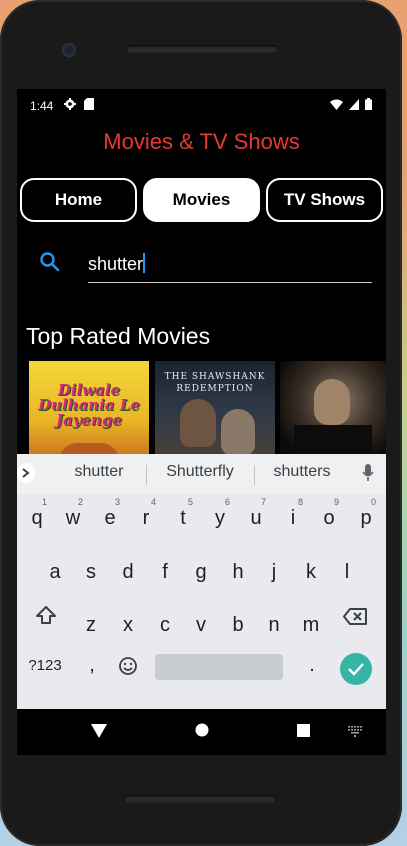  I want to click on key-hint: 0, so click(374, 502).